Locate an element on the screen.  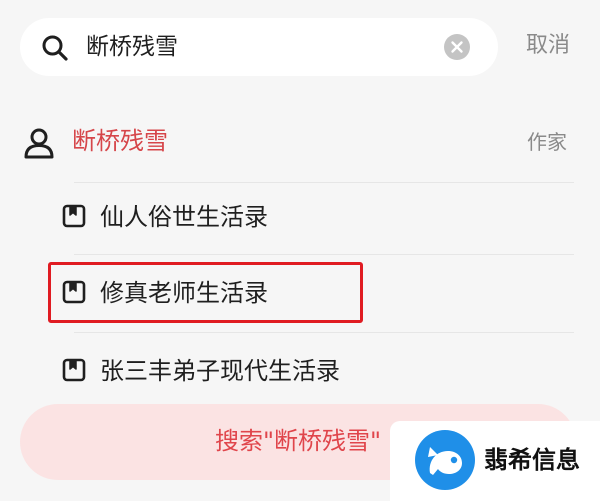
watermark-logo-icon is located at coordinates (445, 460).